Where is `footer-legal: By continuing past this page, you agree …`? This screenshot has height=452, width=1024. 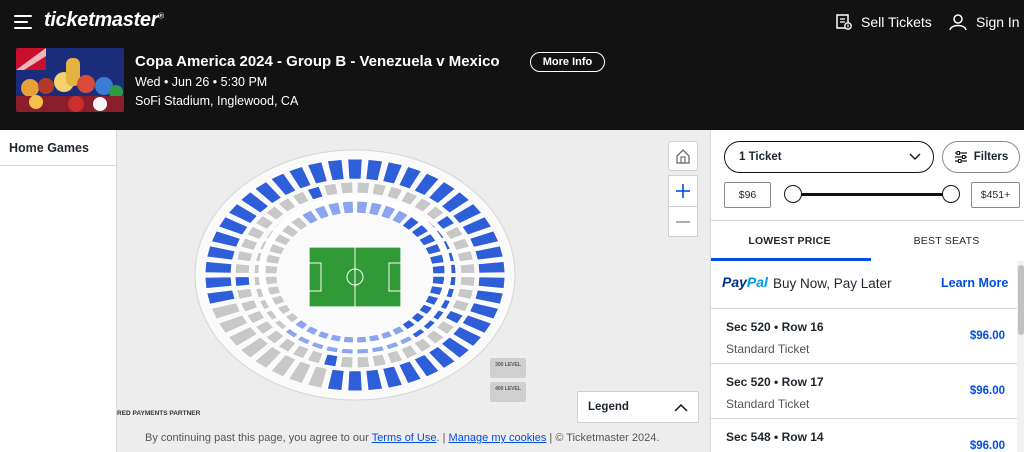 footer-legal: By continuing past this page, you agree … is located at coordinates (402, 438).